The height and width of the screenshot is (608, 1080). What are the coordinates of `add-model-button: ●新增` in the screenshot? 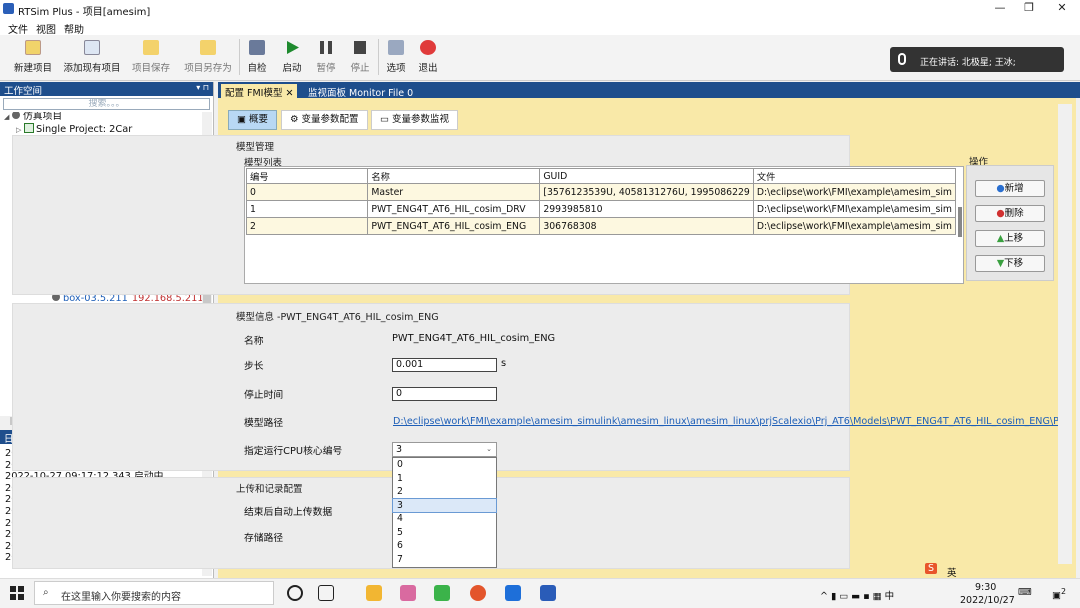 It's located at (1010, 188).